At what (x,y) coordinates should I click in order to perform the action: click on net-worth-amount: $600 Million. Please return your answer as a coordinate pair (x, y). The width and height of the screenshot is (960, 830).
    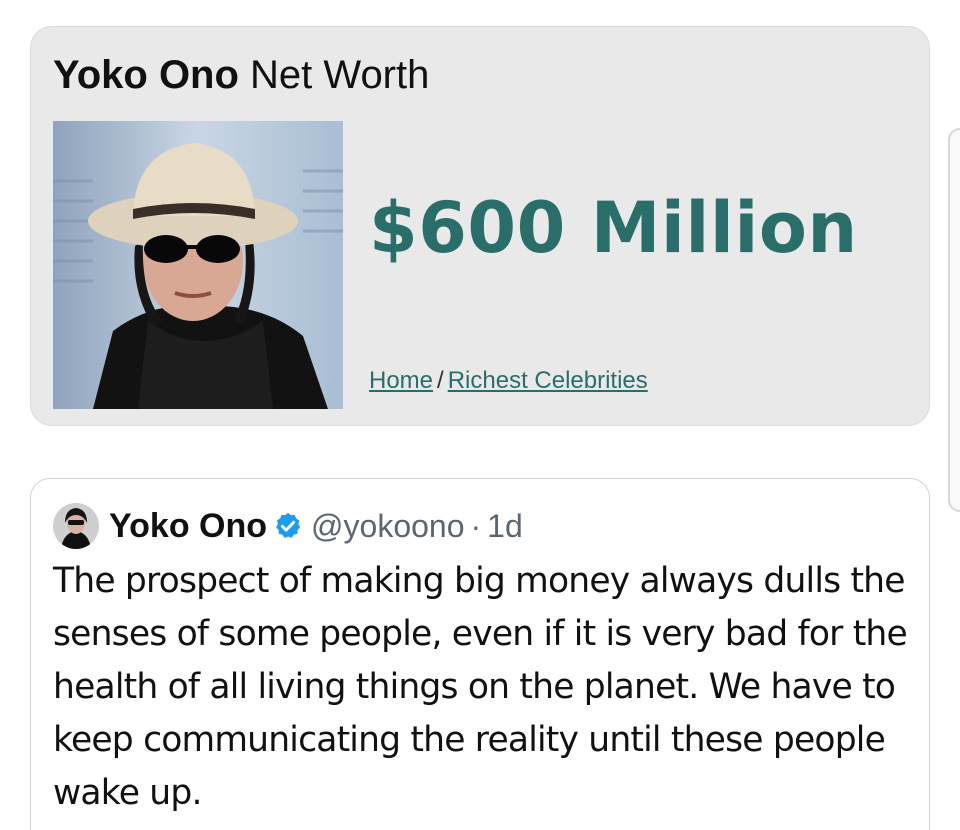
    Looking at the image, I should click on (613, 228).